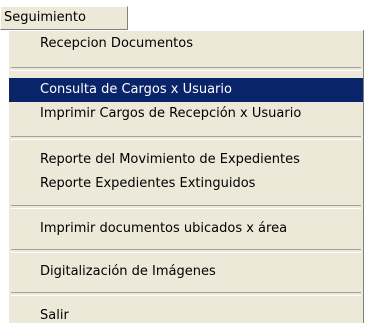 The width and height of the screenshot is (385, 323). What do you see at coordinates (186, 114) in the screenshot?
I see `menu-item-imprimir-cargos-recepcion: Imprimir Cargos de Recepción x Usuario` at bounding box center [186, 114].